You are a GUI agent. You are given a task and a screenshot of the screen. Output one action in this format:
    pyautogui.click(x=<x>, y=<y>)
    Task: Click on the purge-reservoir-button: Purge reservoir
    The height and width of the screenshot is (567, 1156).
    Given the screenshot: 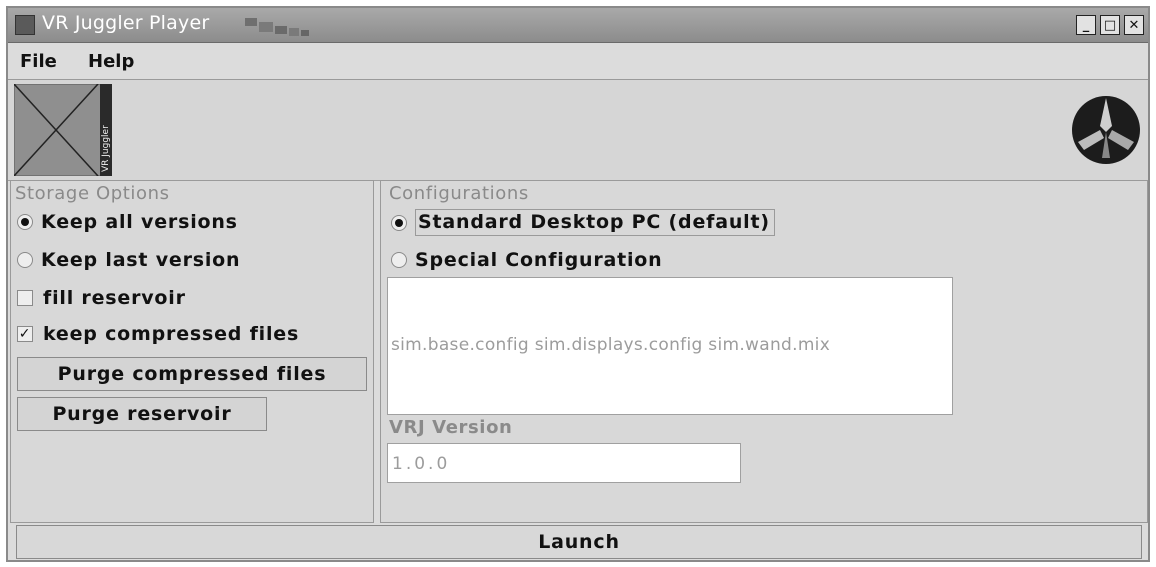 What is the action you would take?
    pyautogui.click(x=142, y=414)
    